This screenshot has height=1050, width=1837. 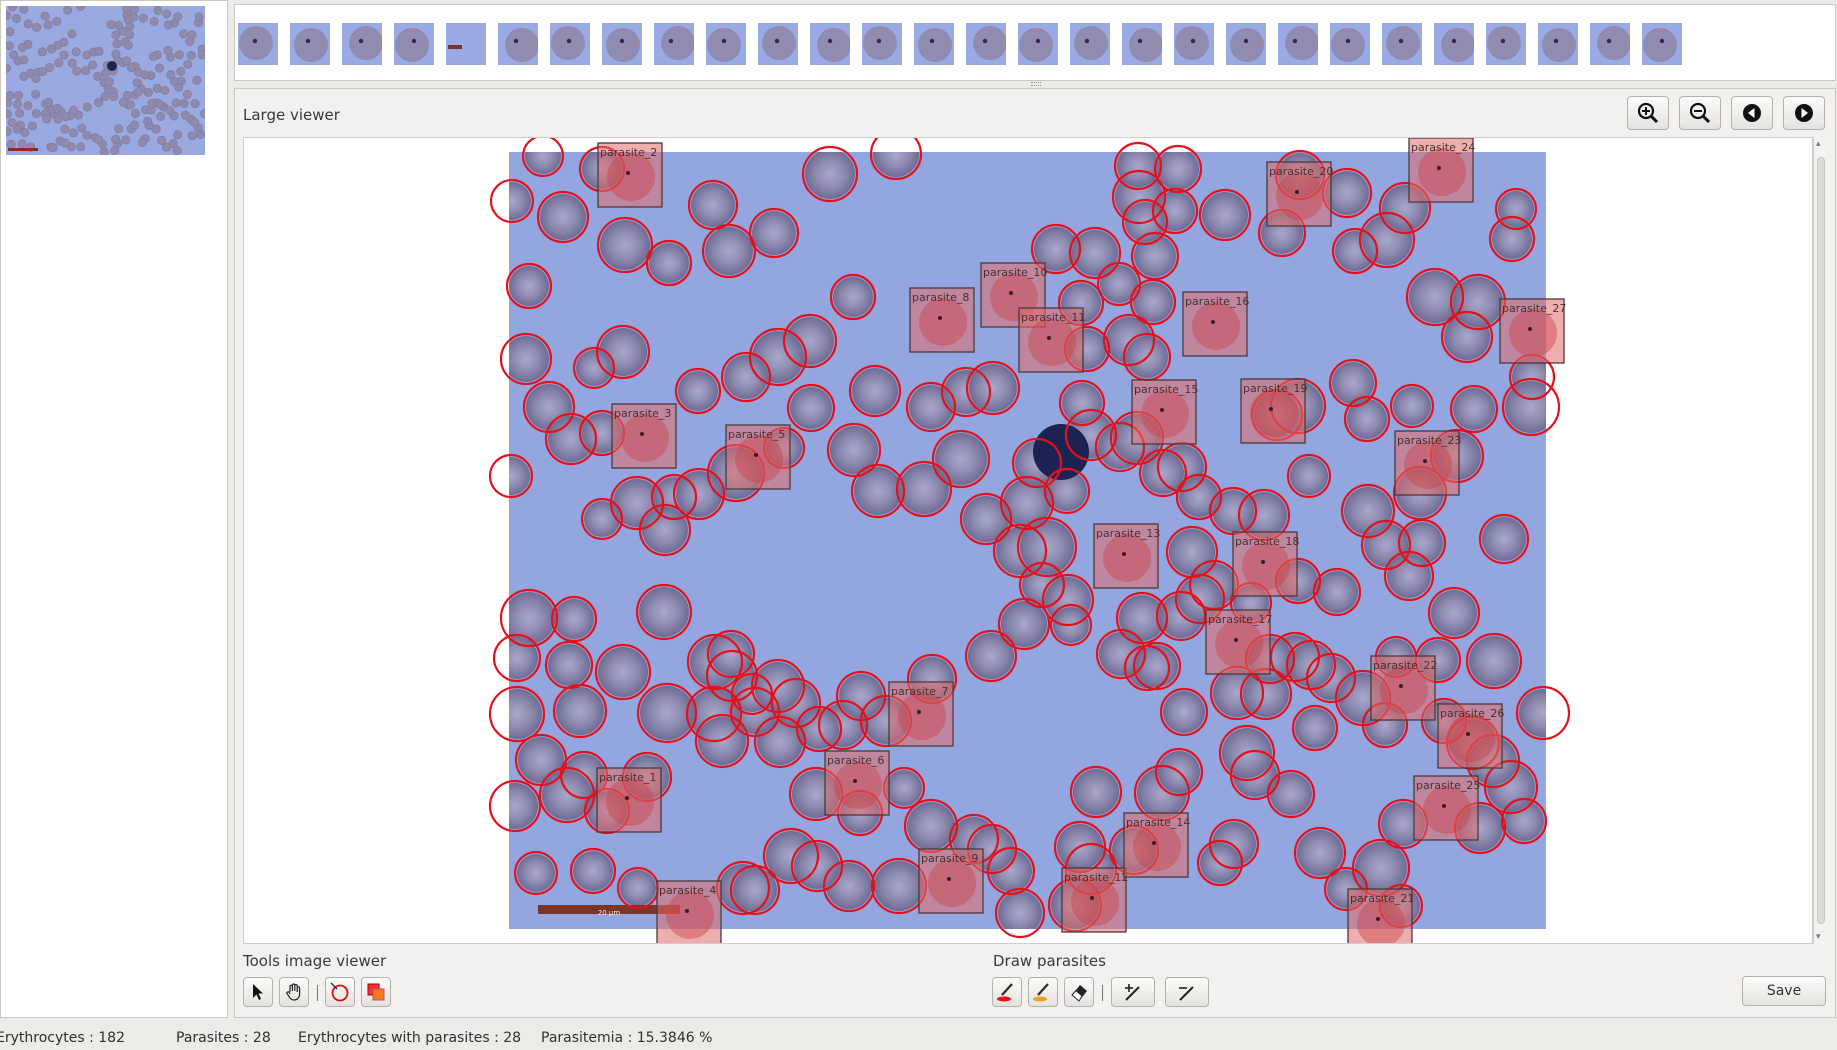 What do you see at coordinates (1267, 541) in the screenshot?
I see `parasite-label: parasite_18` at bounding box center [1267, 541].